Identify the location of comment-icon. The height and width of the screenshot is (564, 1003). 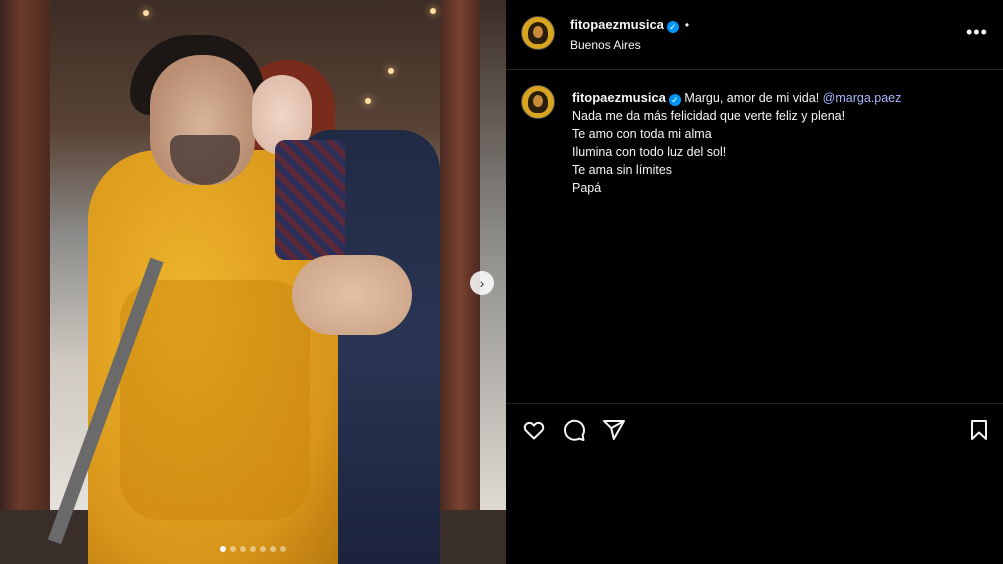
(574, 432).